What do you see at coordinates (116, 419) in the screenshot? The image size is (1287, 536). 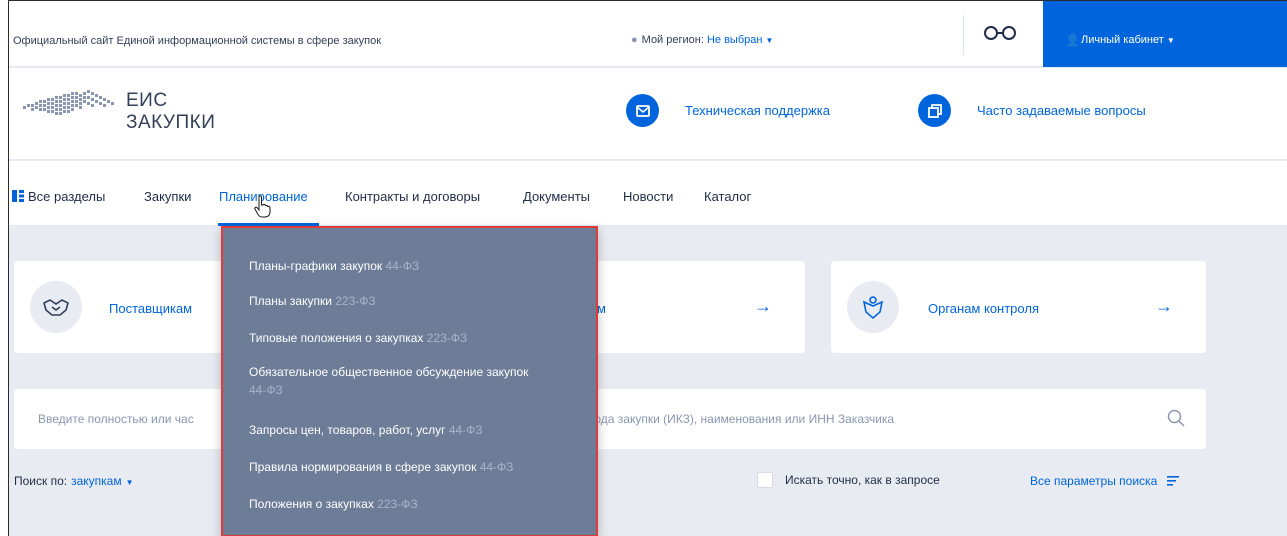 I see `search-placeholder-left: Введите полностью или час` at bounding box center [116, 419].